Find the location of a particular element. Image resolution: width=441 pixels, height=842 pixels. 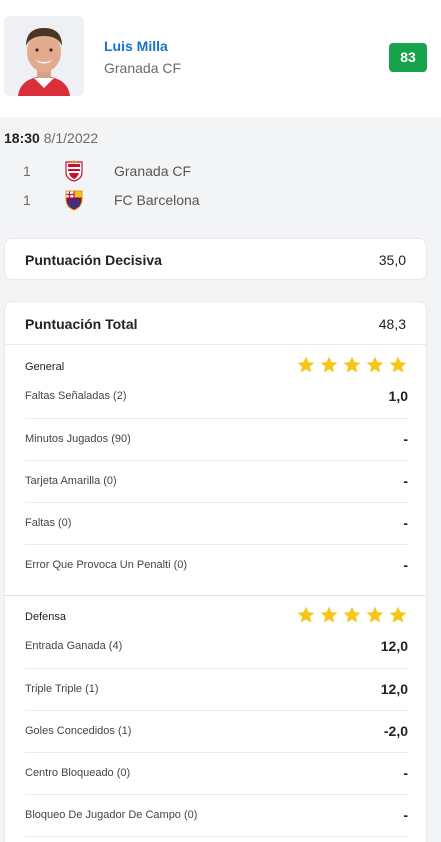

stat-row: Faltas (0) - is located at coordinates (216, 523).